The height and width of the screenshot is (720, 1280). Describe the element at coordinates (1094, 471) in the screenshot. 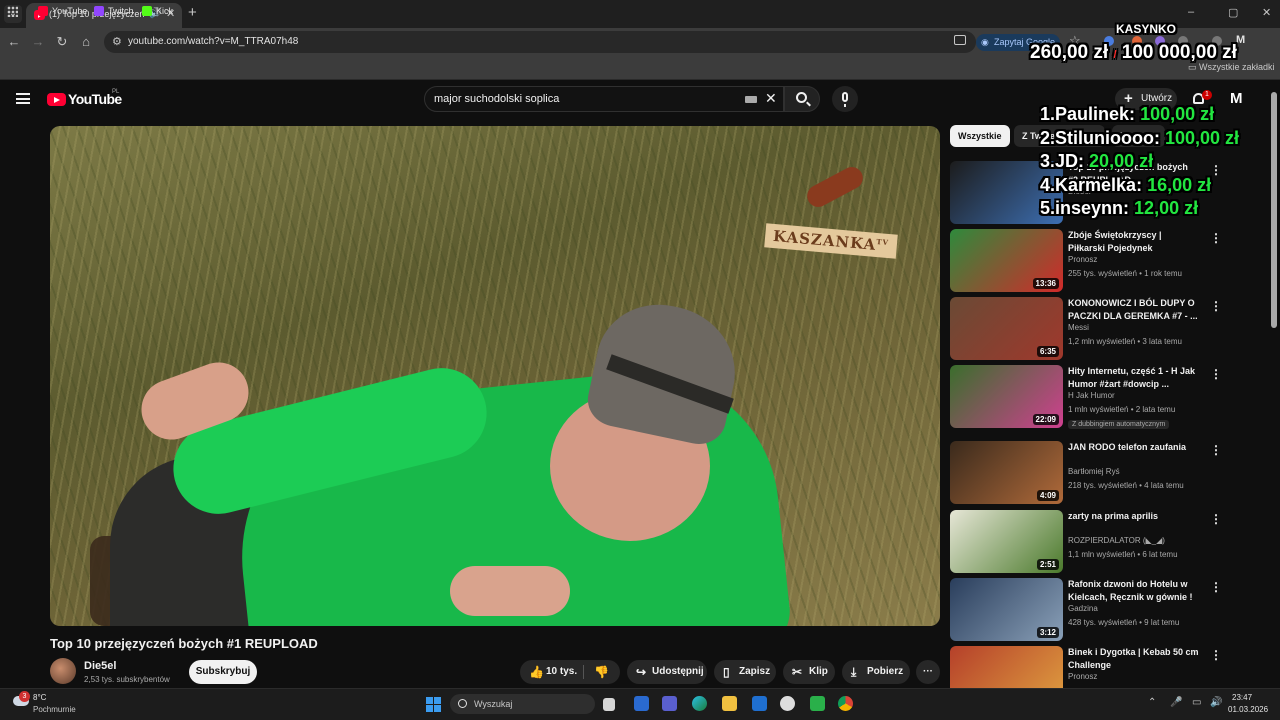

I see `recommended-channel: Bartłomiej Ryś` at that location.